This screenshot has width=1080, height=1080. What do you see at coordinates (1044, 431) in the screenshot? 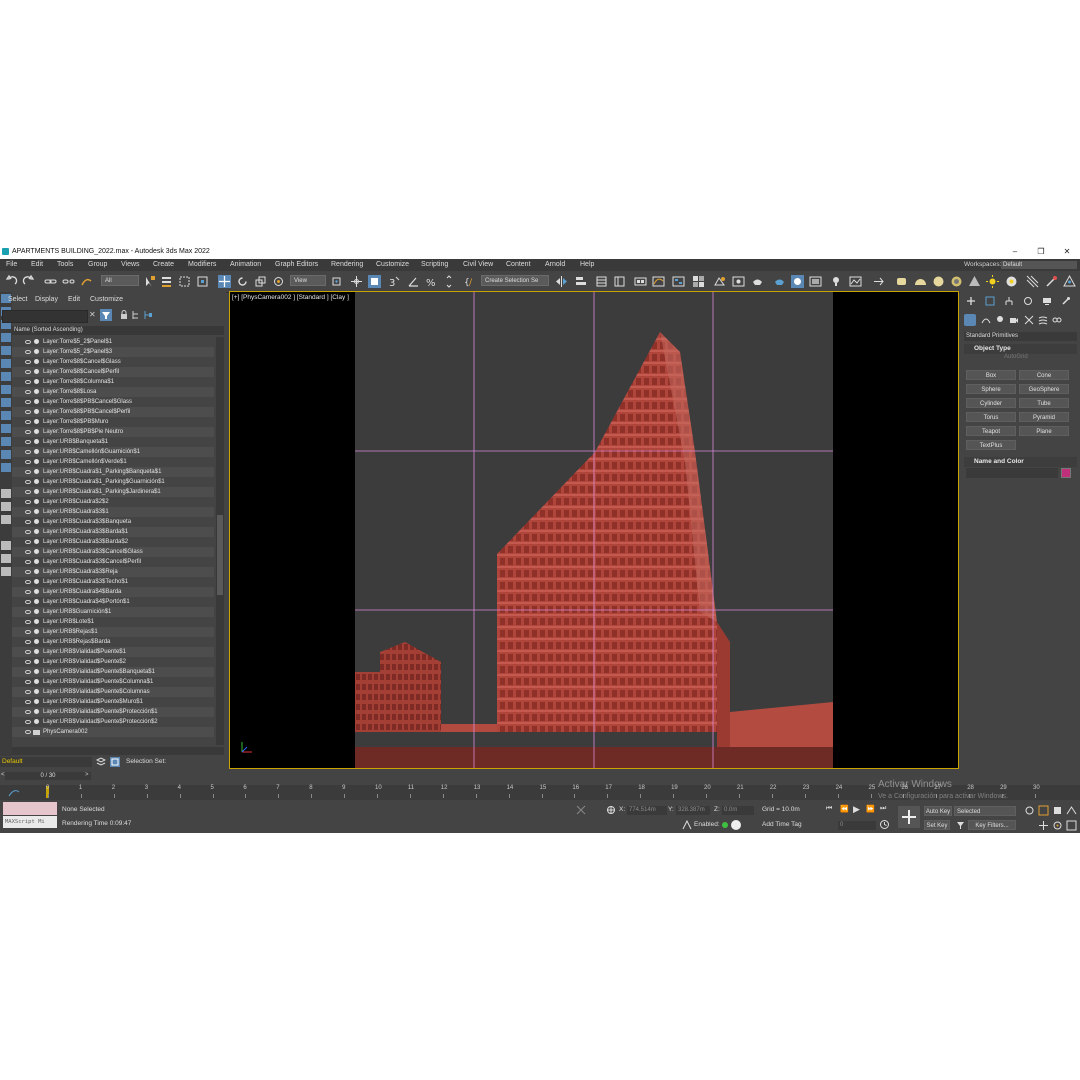
I see `plane-button: Plane` at bounding box center [1044, 431].